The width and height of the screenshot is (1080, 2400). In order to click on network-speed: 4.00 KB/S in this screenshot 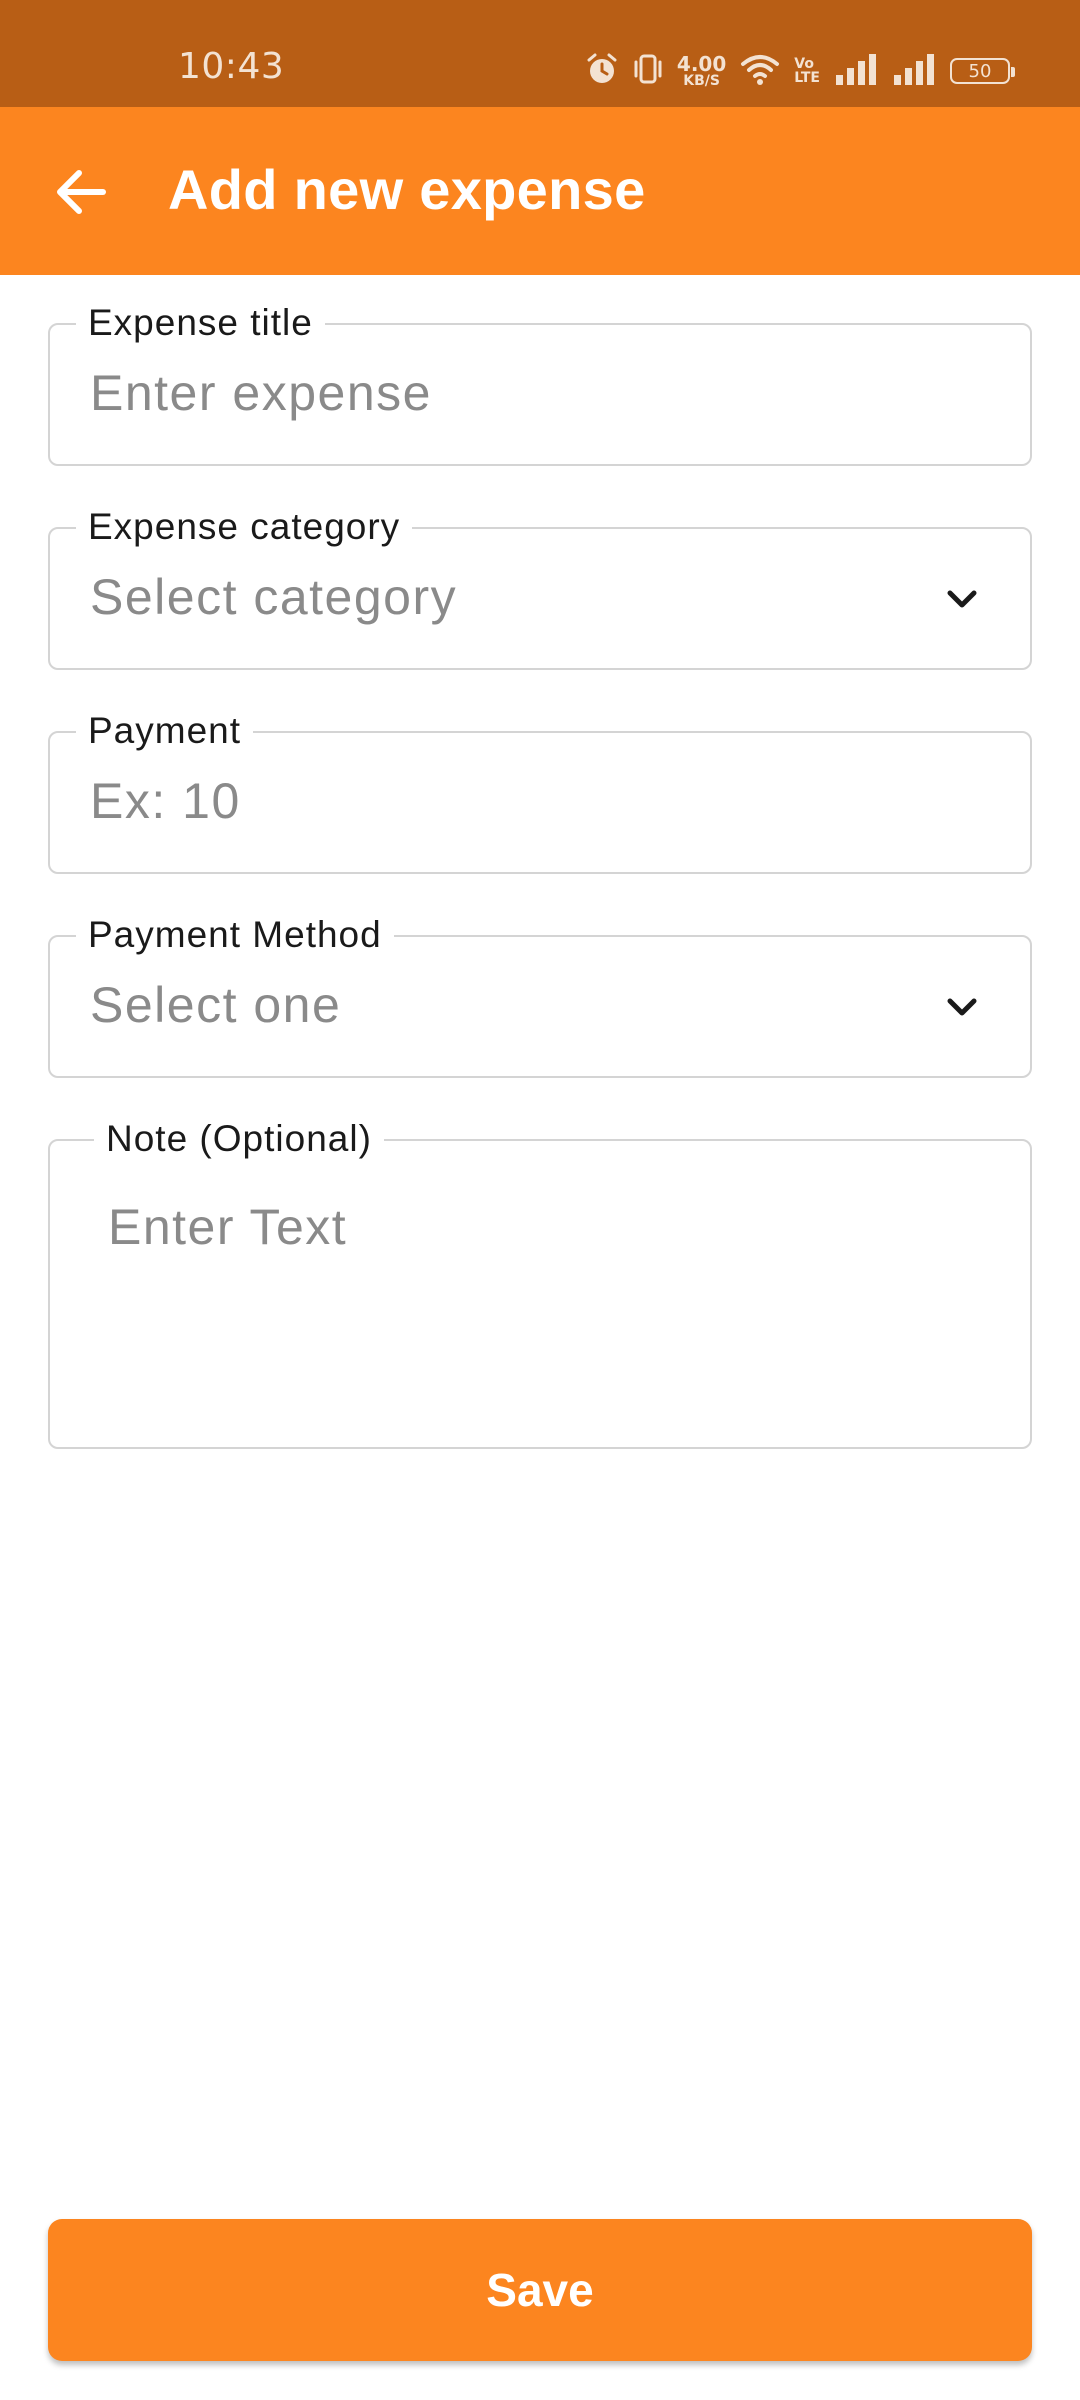, I will do `click(701, 71)`.